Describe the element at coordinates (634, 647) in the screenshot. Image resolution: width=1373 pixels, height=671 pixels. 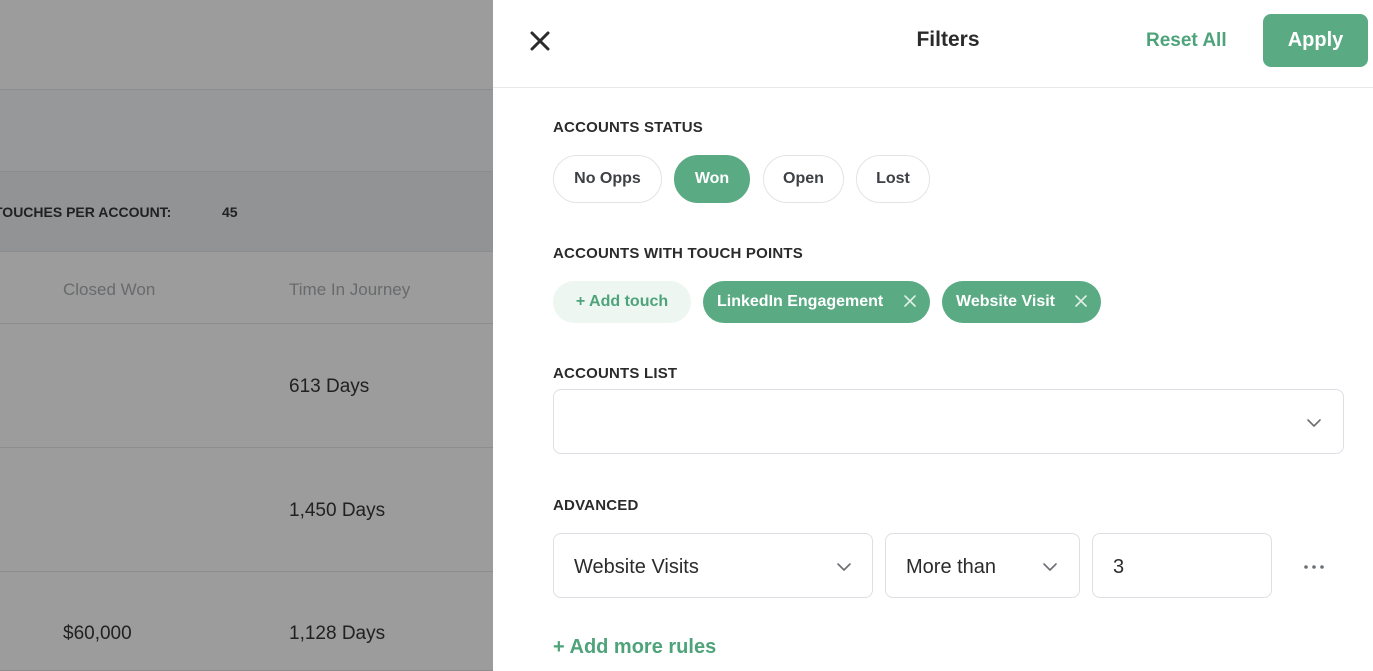
I see `add-more-rules-link: + Add more rules` at that location.